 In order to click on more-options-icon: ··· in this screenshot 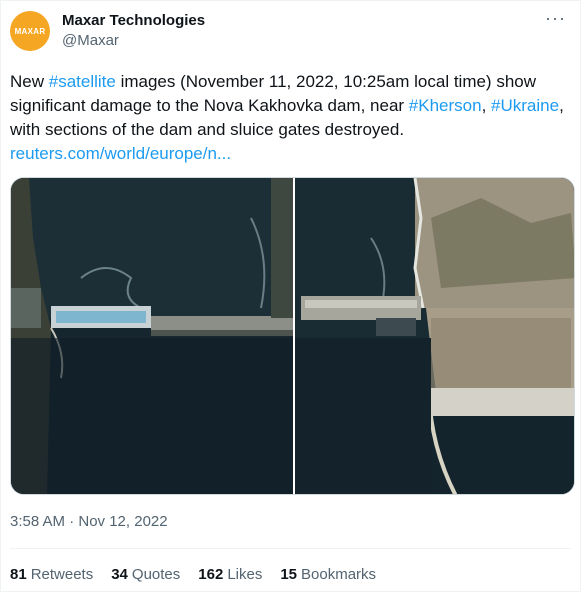, I will do `click(555, 18)`.